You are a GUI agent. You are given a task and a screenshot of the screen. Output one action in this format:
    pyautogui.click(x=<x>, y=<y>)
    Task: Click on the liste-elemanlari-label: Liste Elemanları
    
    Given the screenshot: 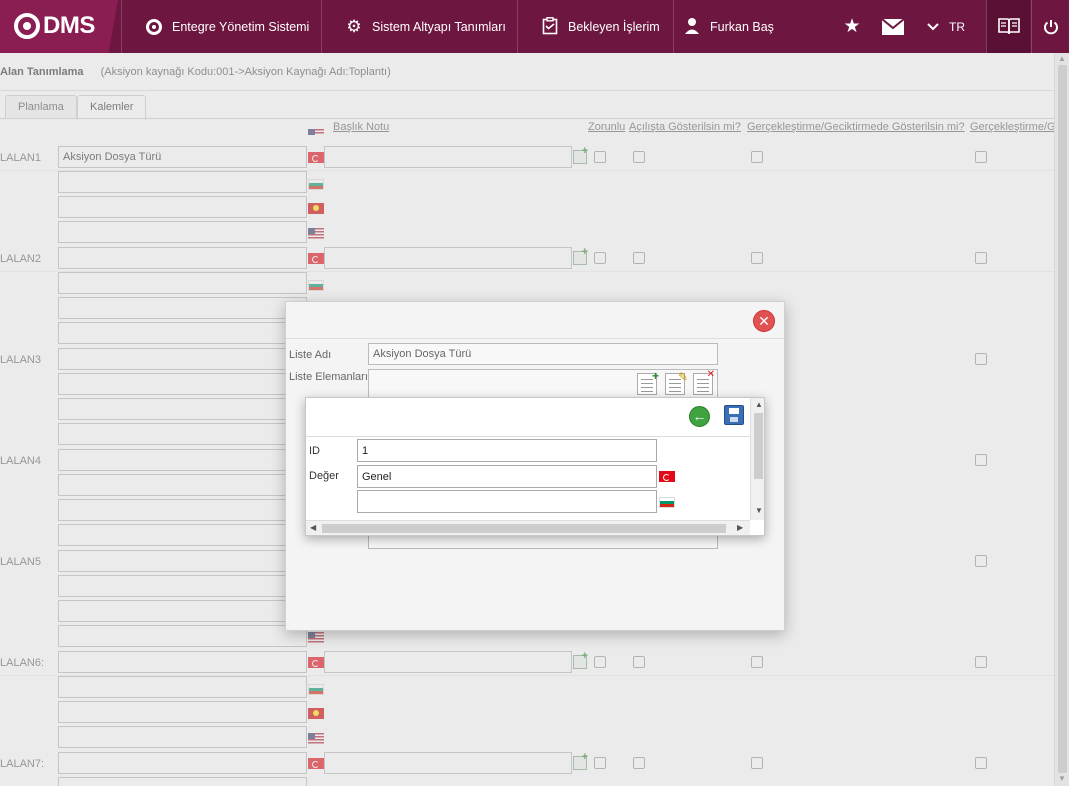 What is the action you would take?
    pyautogui.click(x=328, y=377)
    